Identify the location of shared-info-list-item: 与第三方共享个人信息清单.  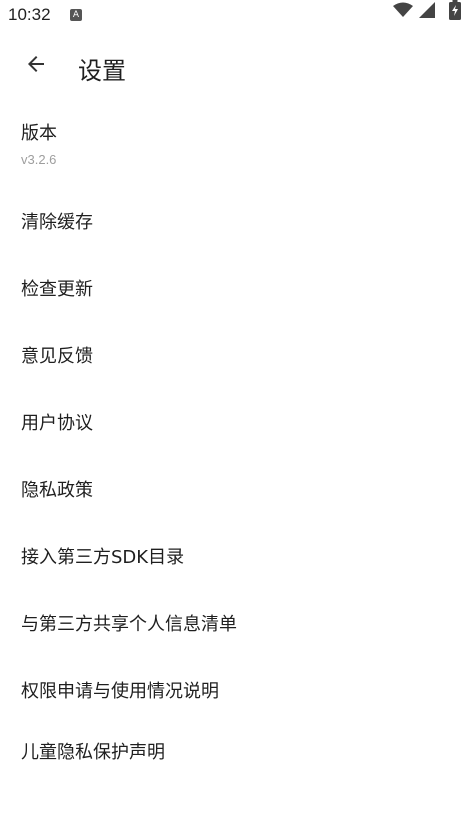
(230, 624).